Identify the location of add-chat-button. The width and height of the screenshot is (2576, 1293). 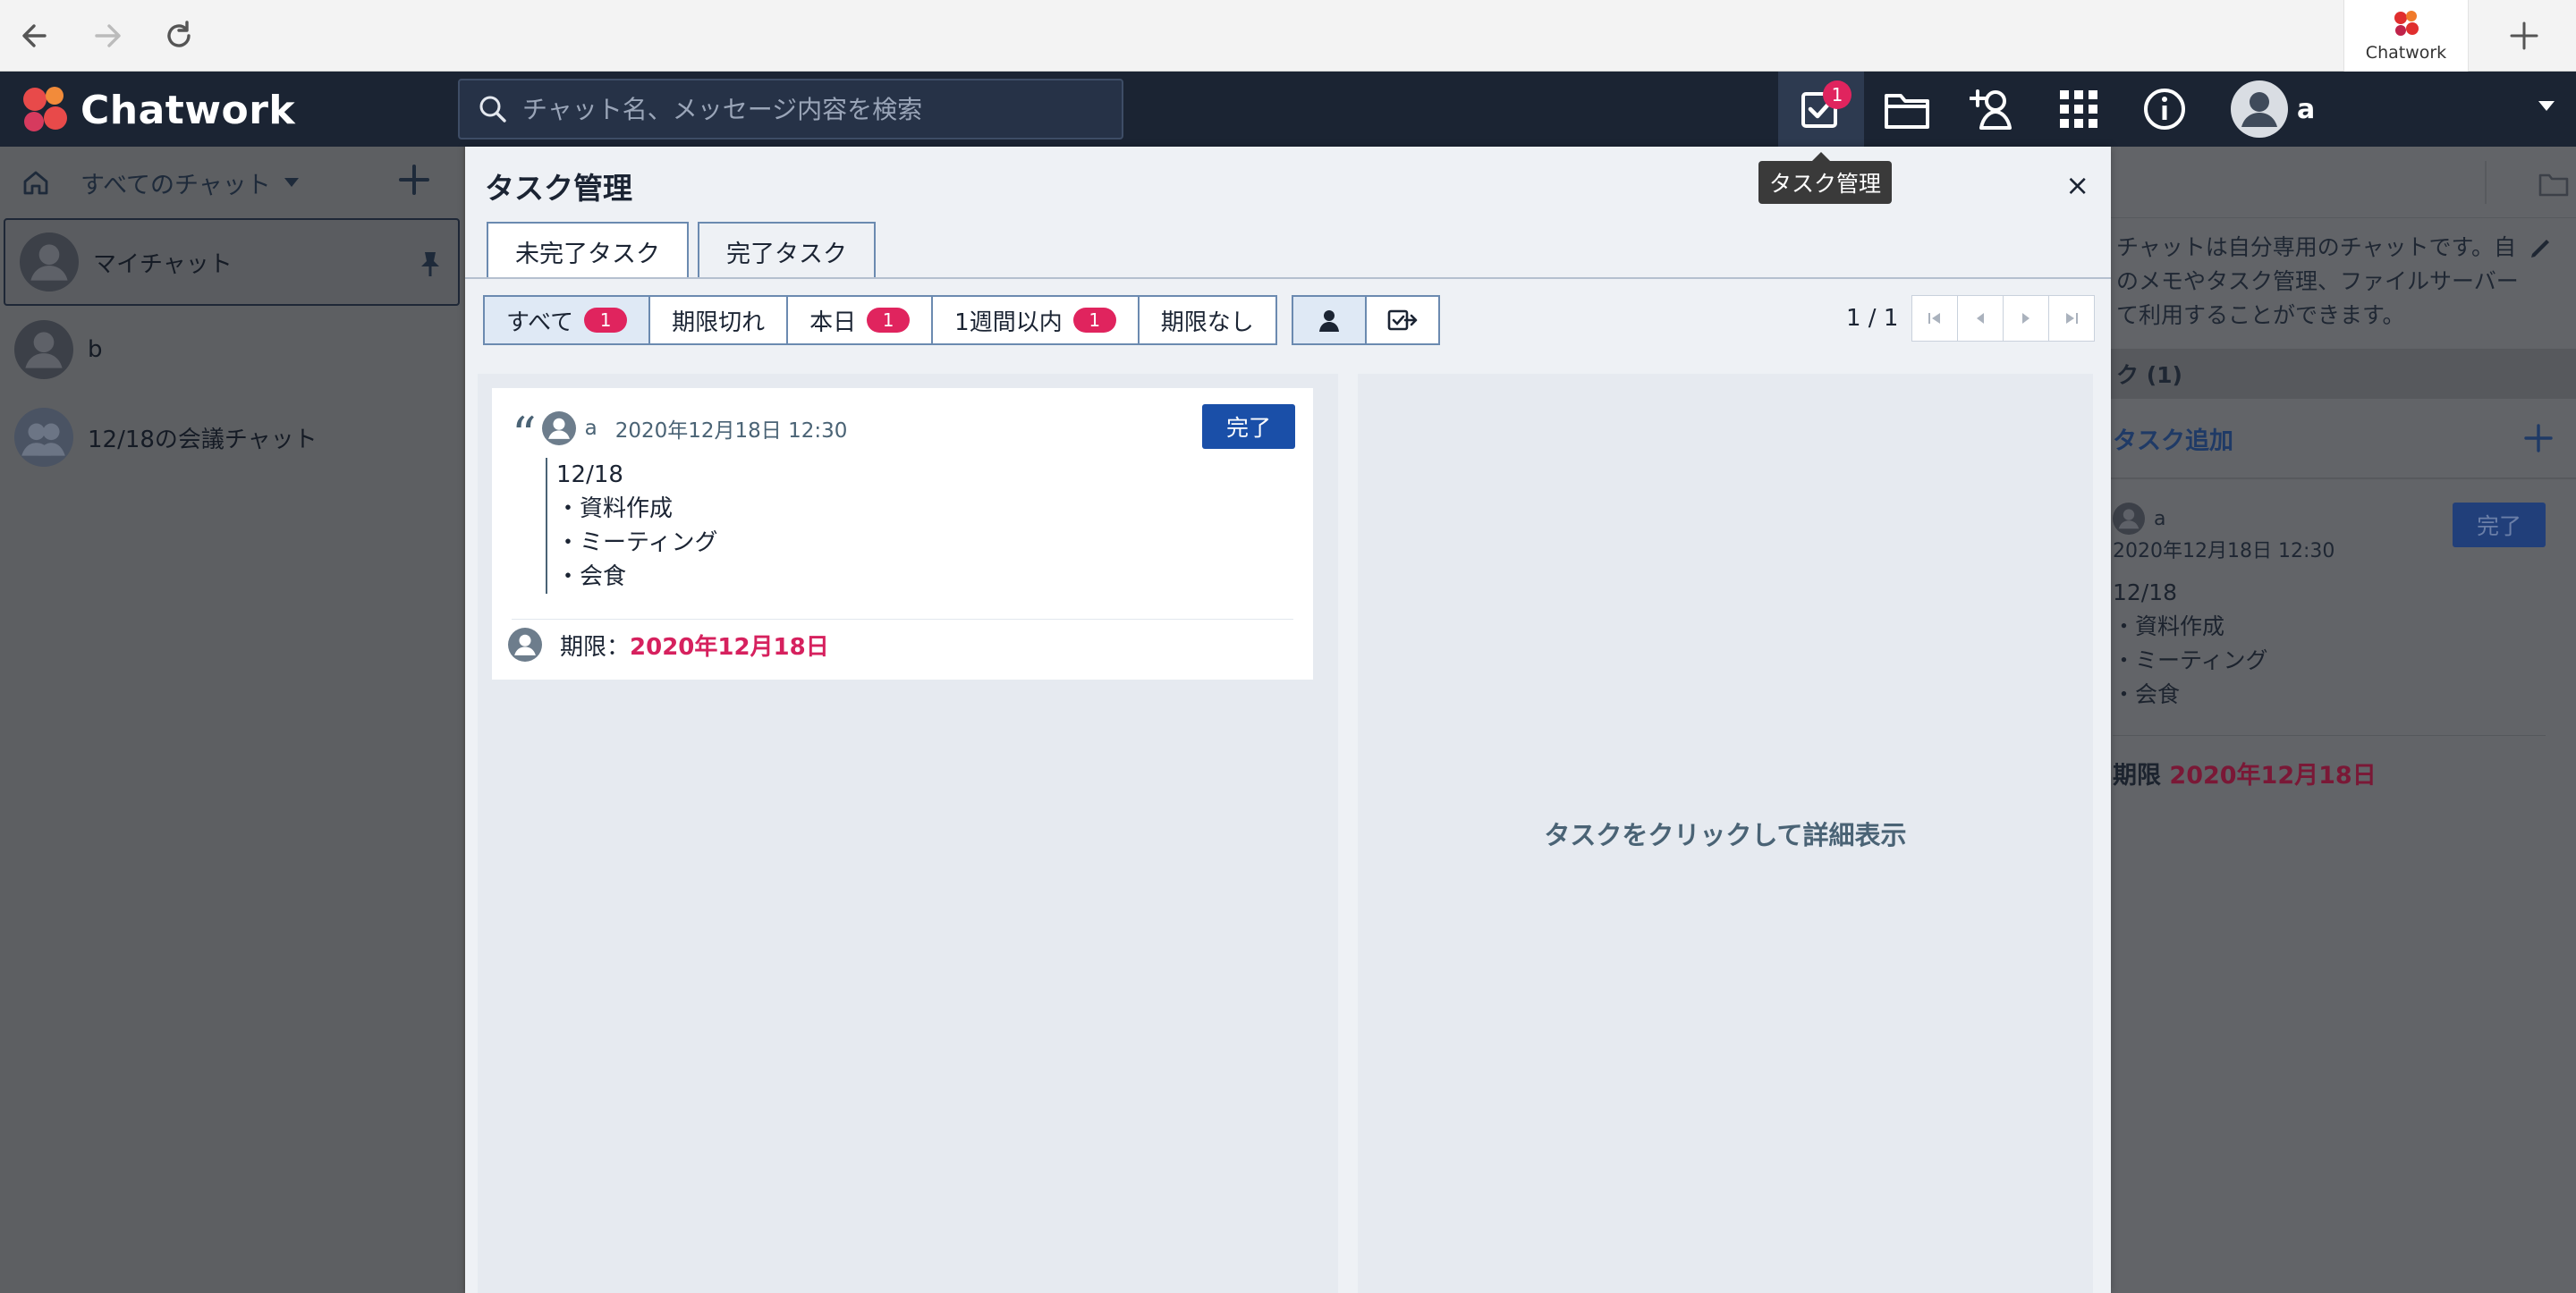
(414, 181).